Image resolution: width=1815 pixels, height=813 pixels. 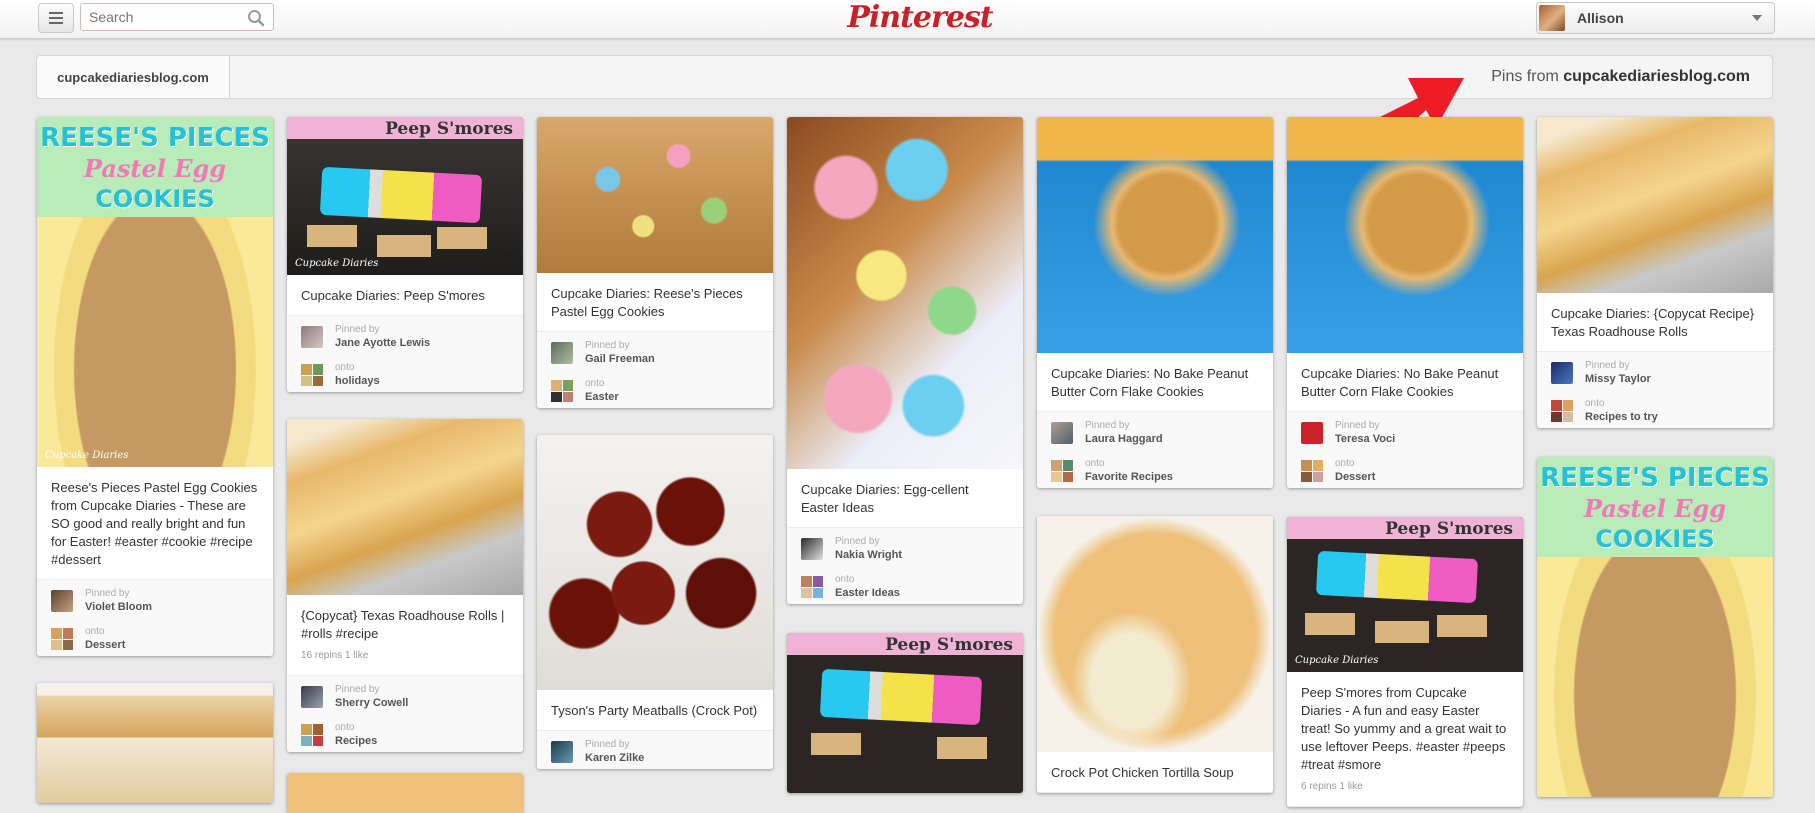 What do you see at coordinates (449, 129) in the screenshot?
I see `pin-strip-title: Peep S'mores` at bounding box center [449, 129].